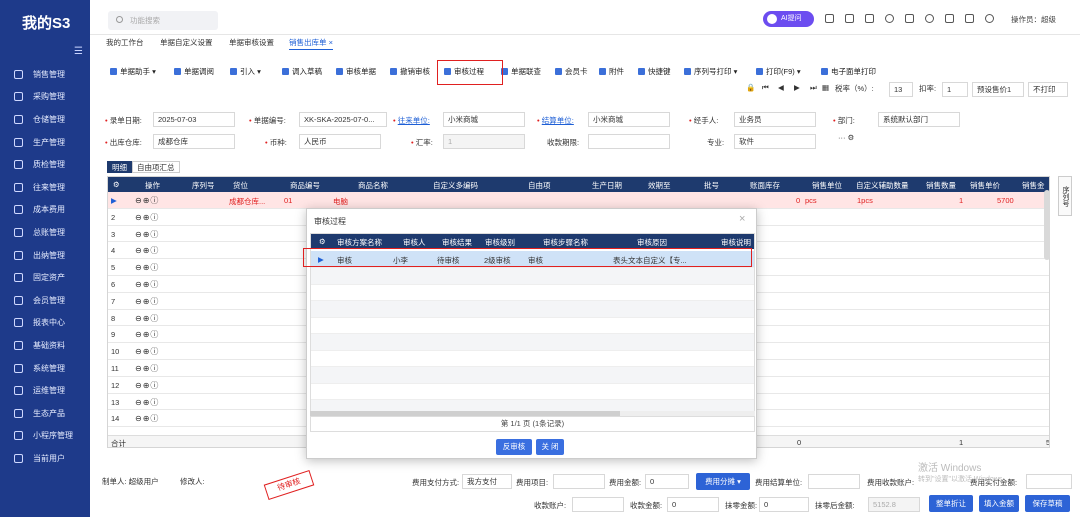  What do you see at coordinates (889, 18) in the screenshot?
I see `bell-icon` at bounding box center [889, 18].